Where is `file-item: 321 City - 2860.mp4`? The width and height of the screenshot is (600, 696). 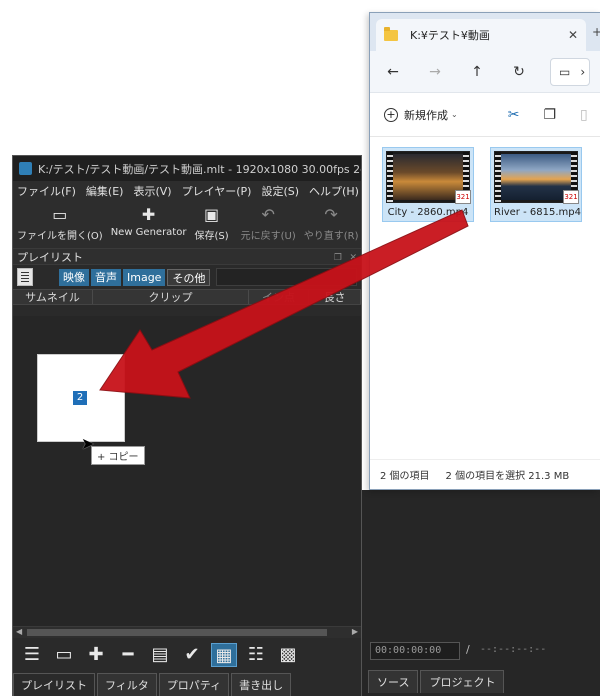 file-item: 321 City - 2860.mp4 is located at coordinates (428, 184).